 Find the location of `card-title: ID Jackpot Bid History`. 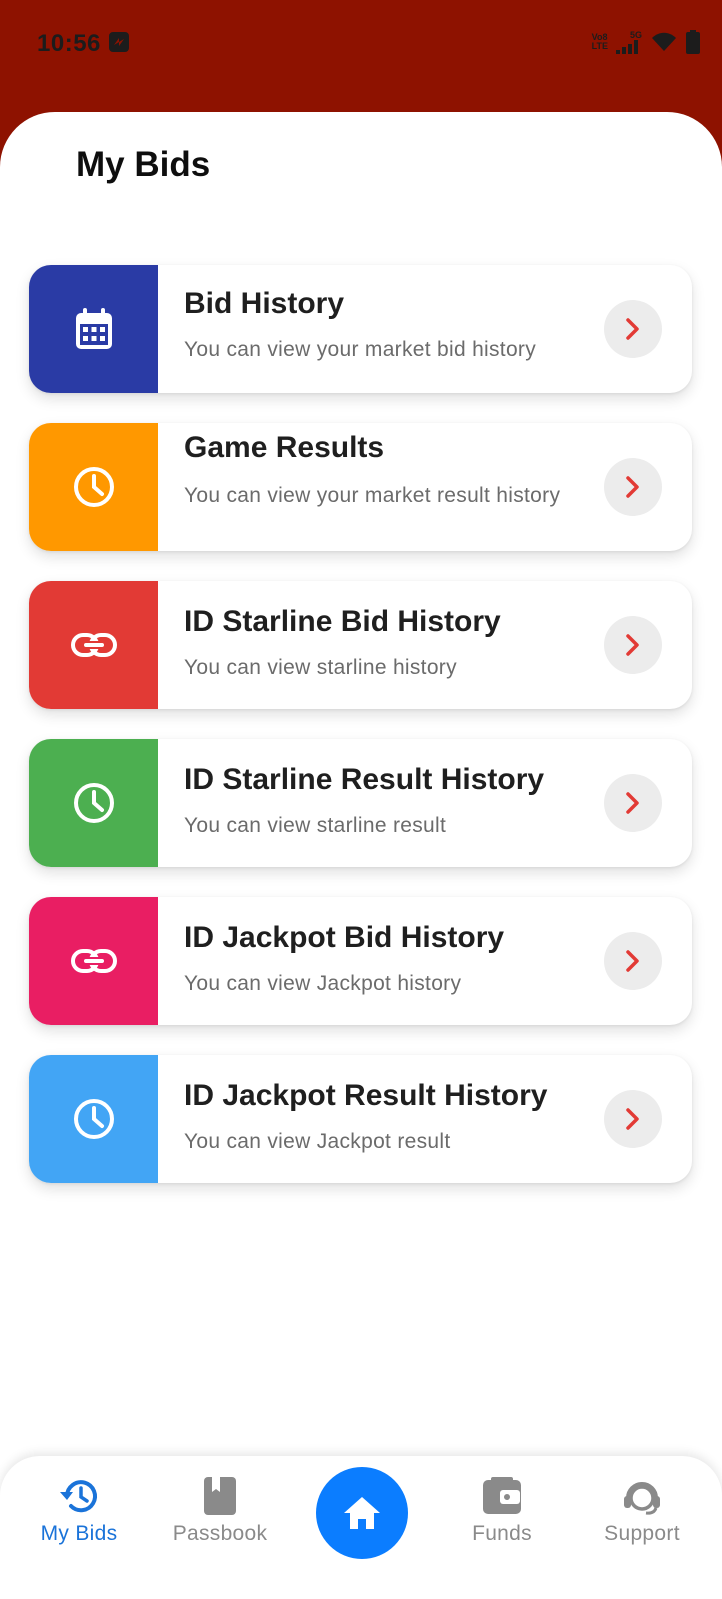

card-title: ID Jackpot Bid History is located at coordinates (344, 937).